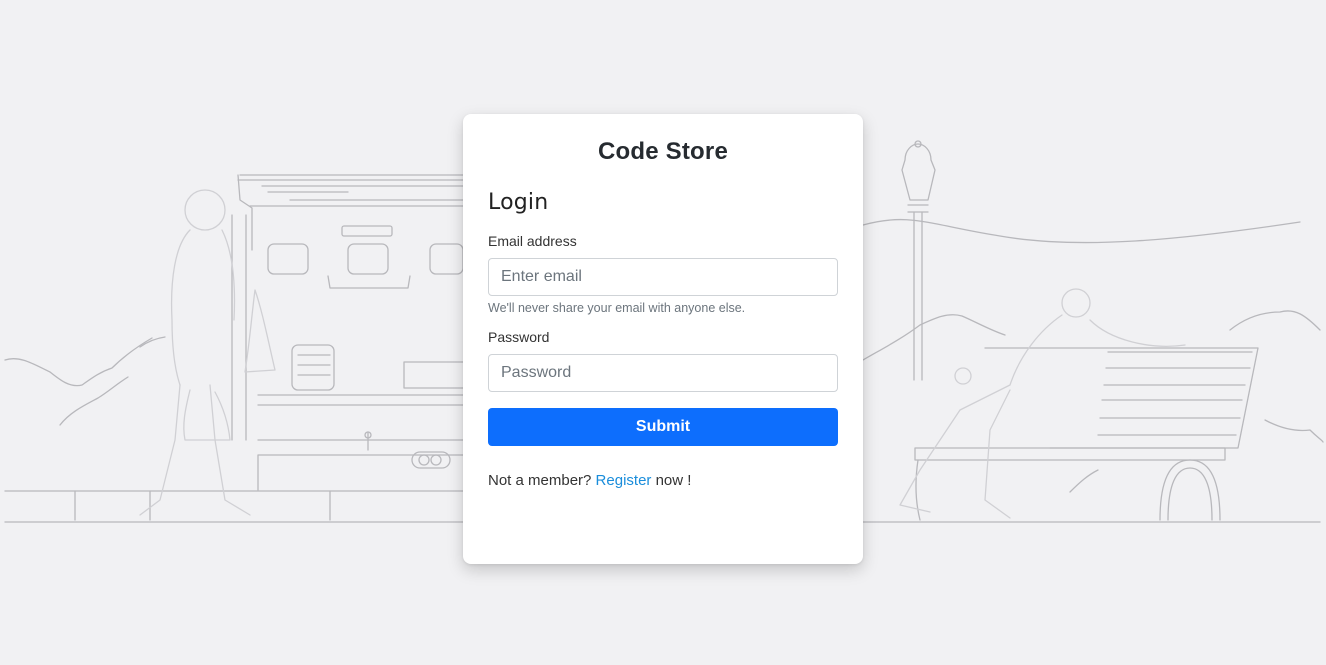 Image resolution: width=1326 pixels, height=665 pixels. Describe the element at coordinates (624, 480) in the screenshot. I see `register-link: Register` at that location.